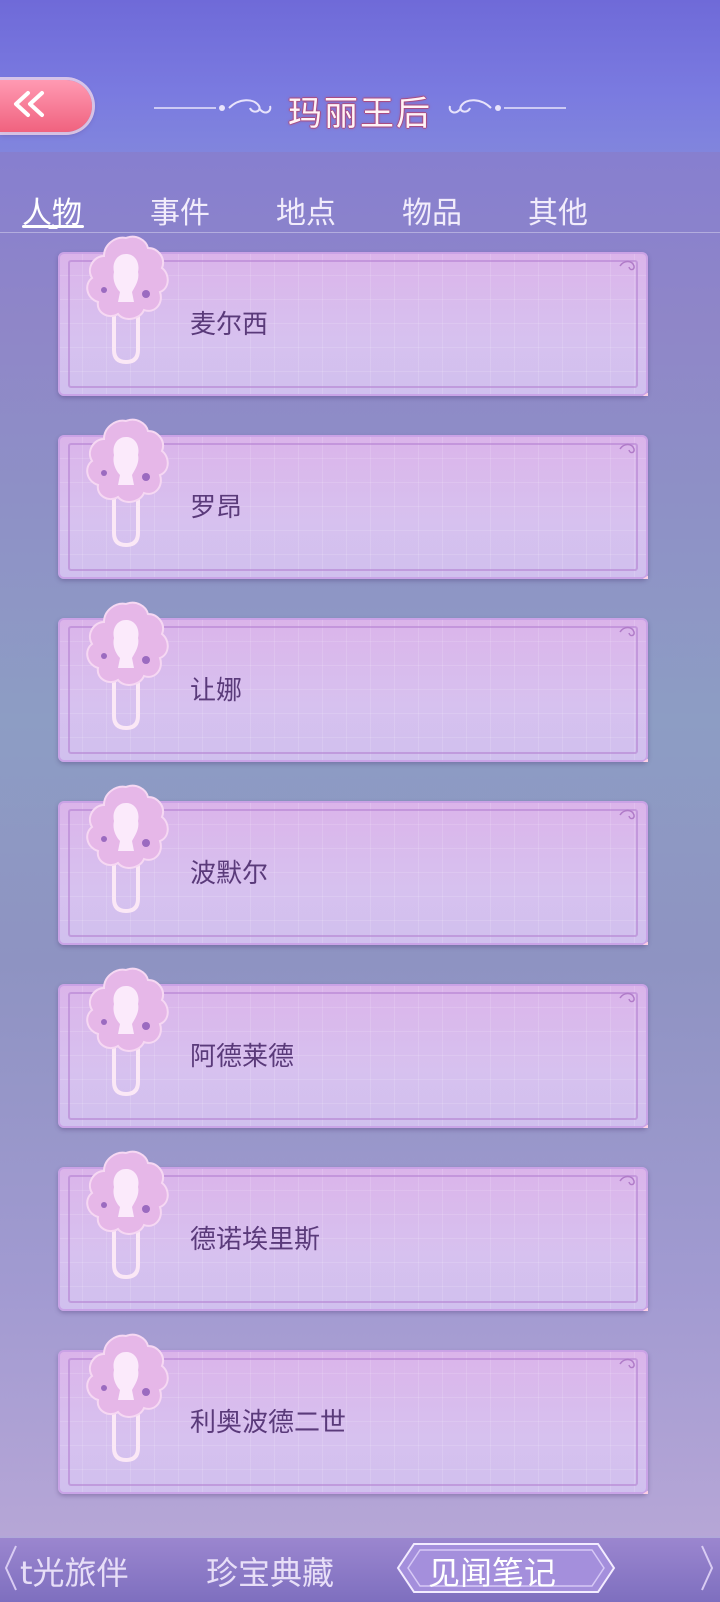 The image size is (720, 1602). I want to click on character-name: 麦尔西, so click(229, 325).